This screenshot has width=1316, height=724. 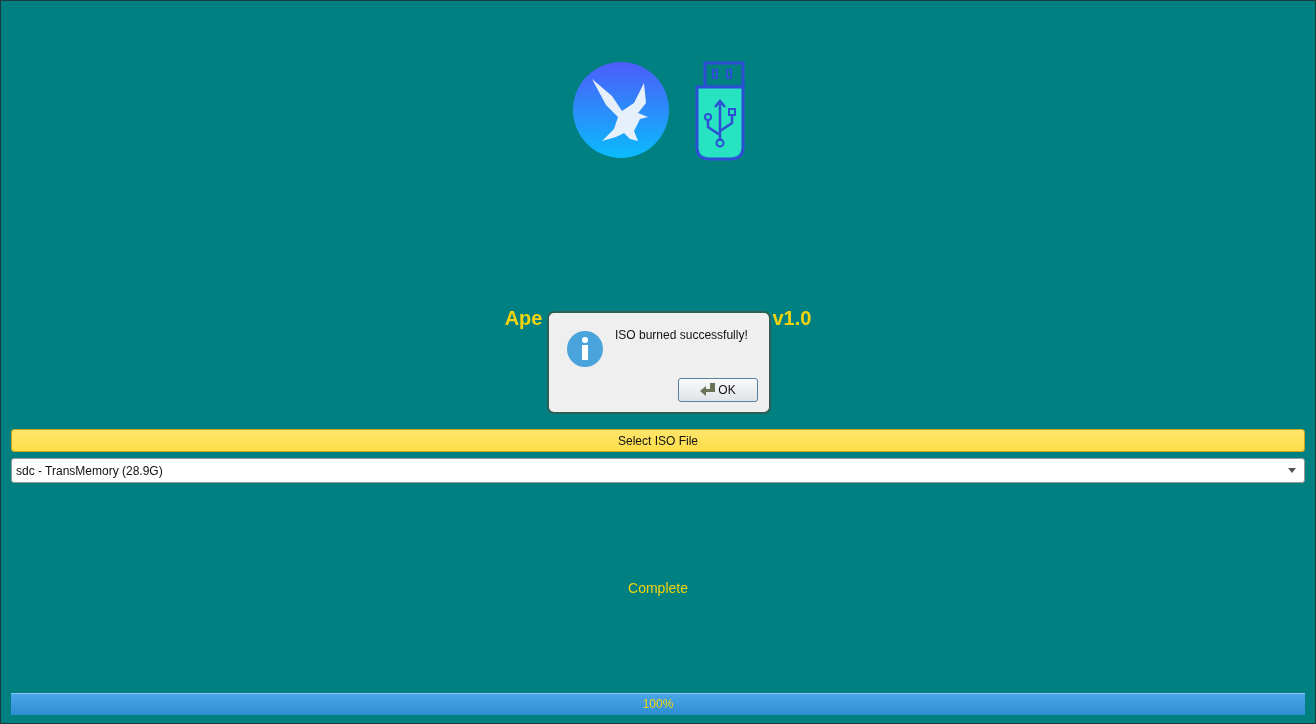 I want to click on progress-reading: 100%, so click(x=658, y=704).